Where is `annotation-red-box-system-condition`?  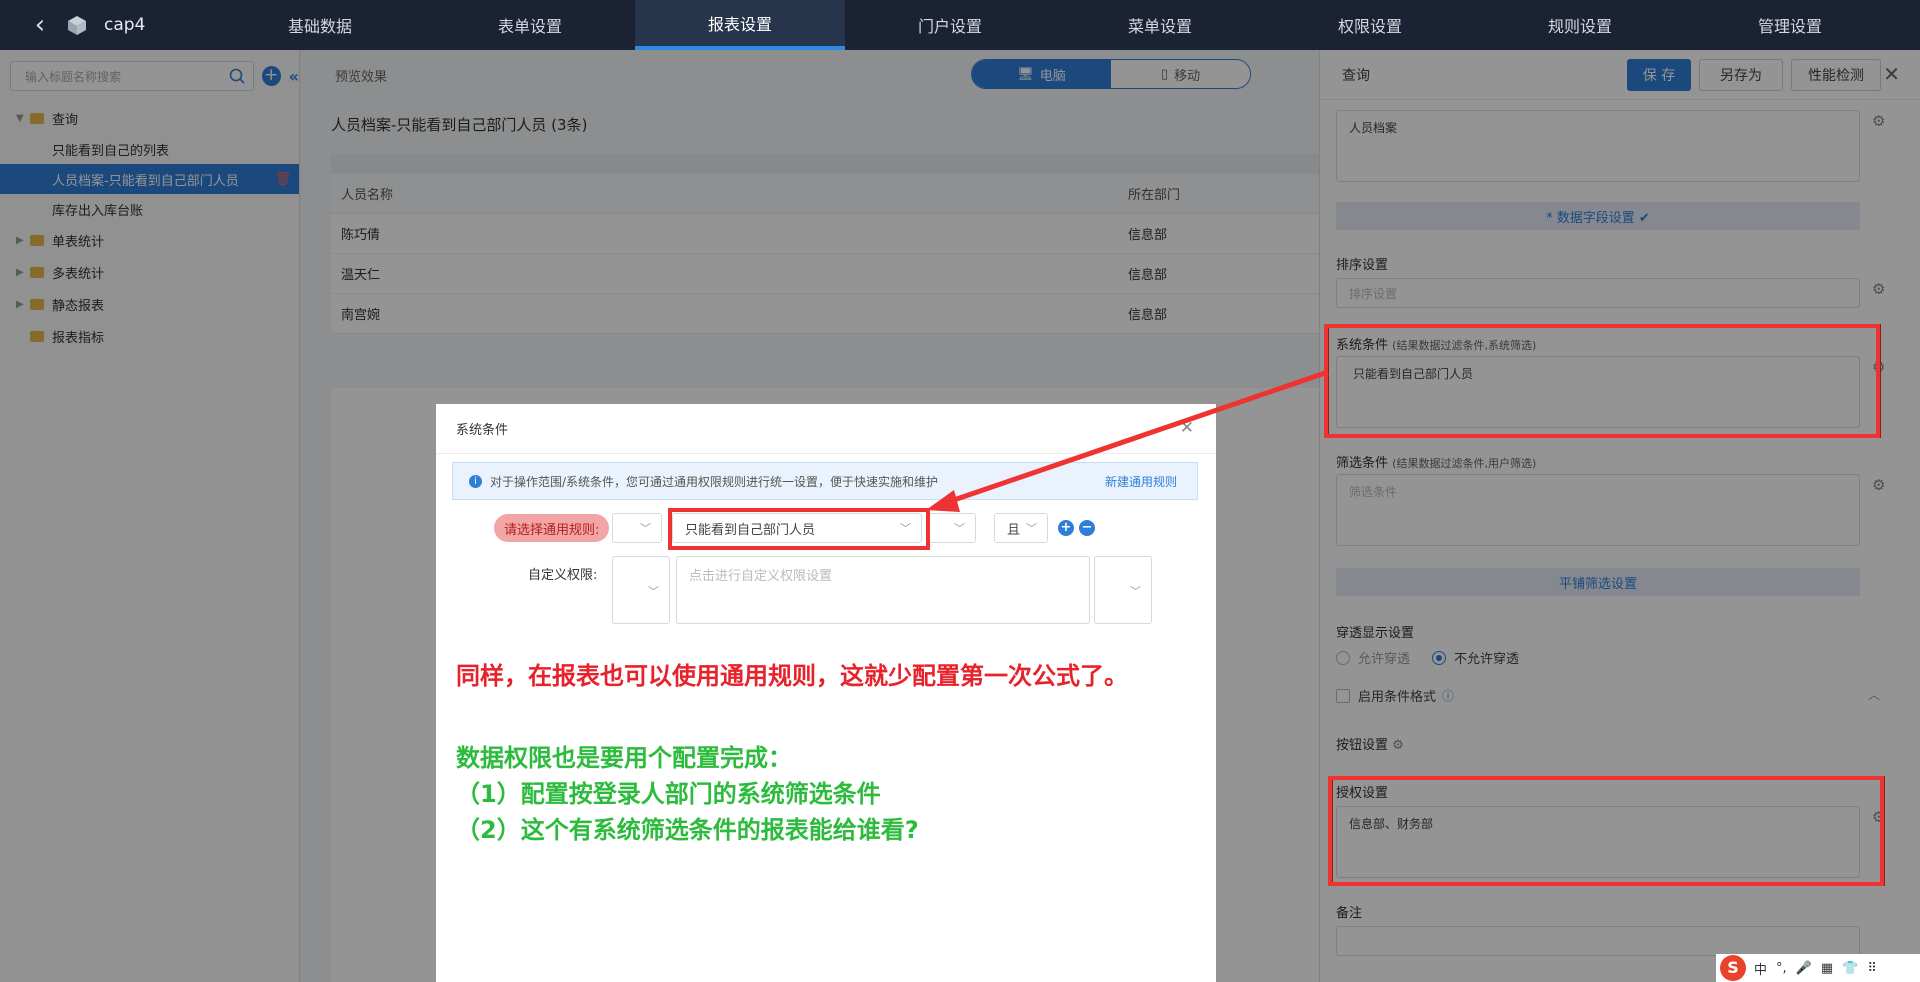
annotation-red-box-system-condition is located at coordinates (1602, 381).